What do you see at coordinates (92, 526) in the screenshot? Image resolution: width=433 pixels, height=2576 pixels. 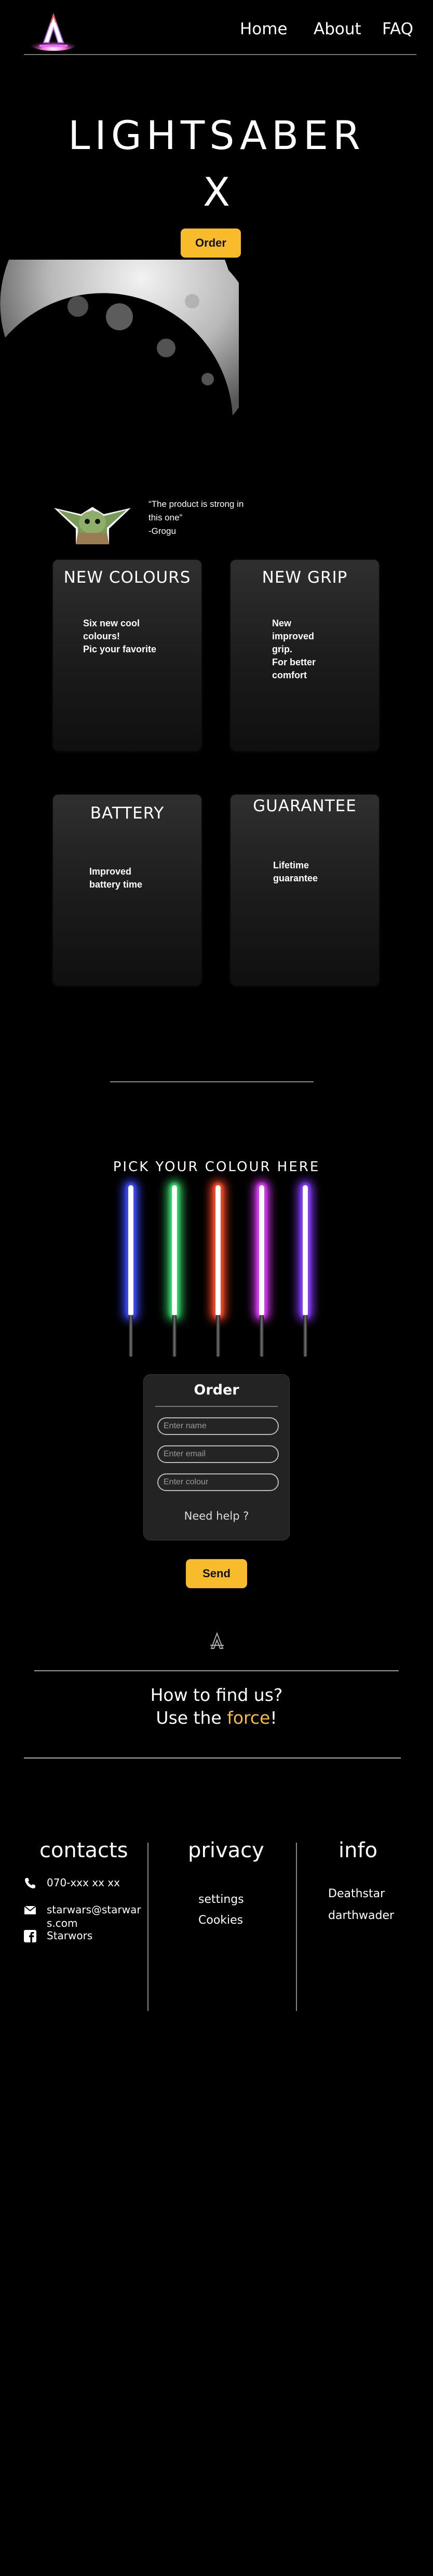 I see `grogu-image` at bounding box center [92, 526].